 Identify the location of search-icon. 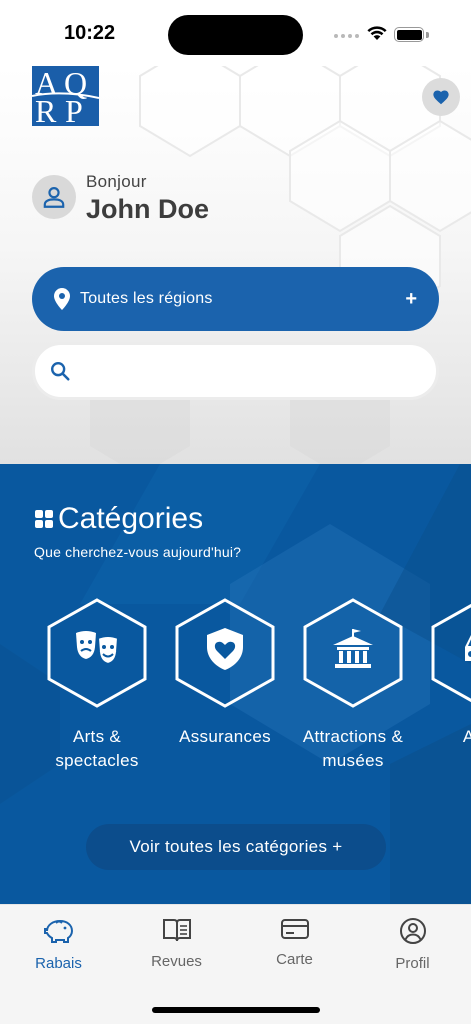
(60, 371).